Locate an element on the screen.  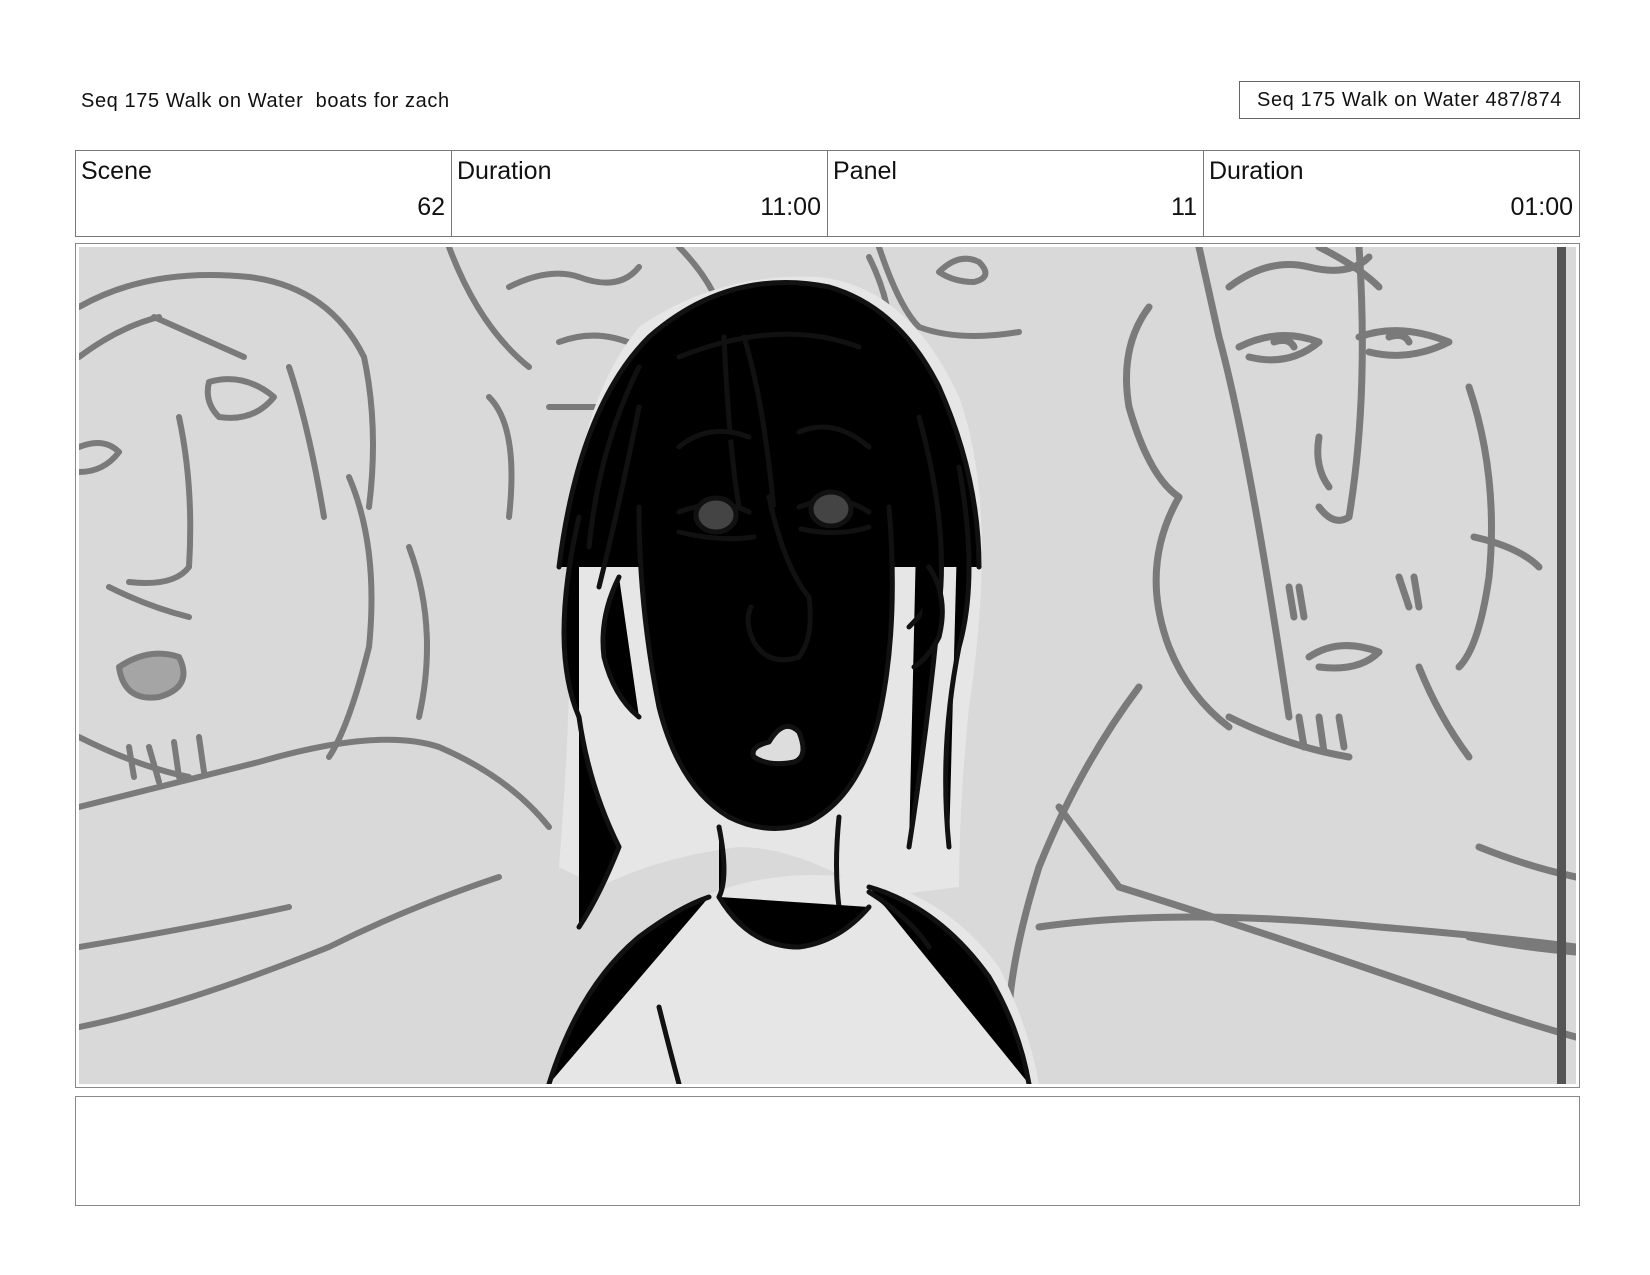
scene-number: 62 is located at coordinates (431, 207).